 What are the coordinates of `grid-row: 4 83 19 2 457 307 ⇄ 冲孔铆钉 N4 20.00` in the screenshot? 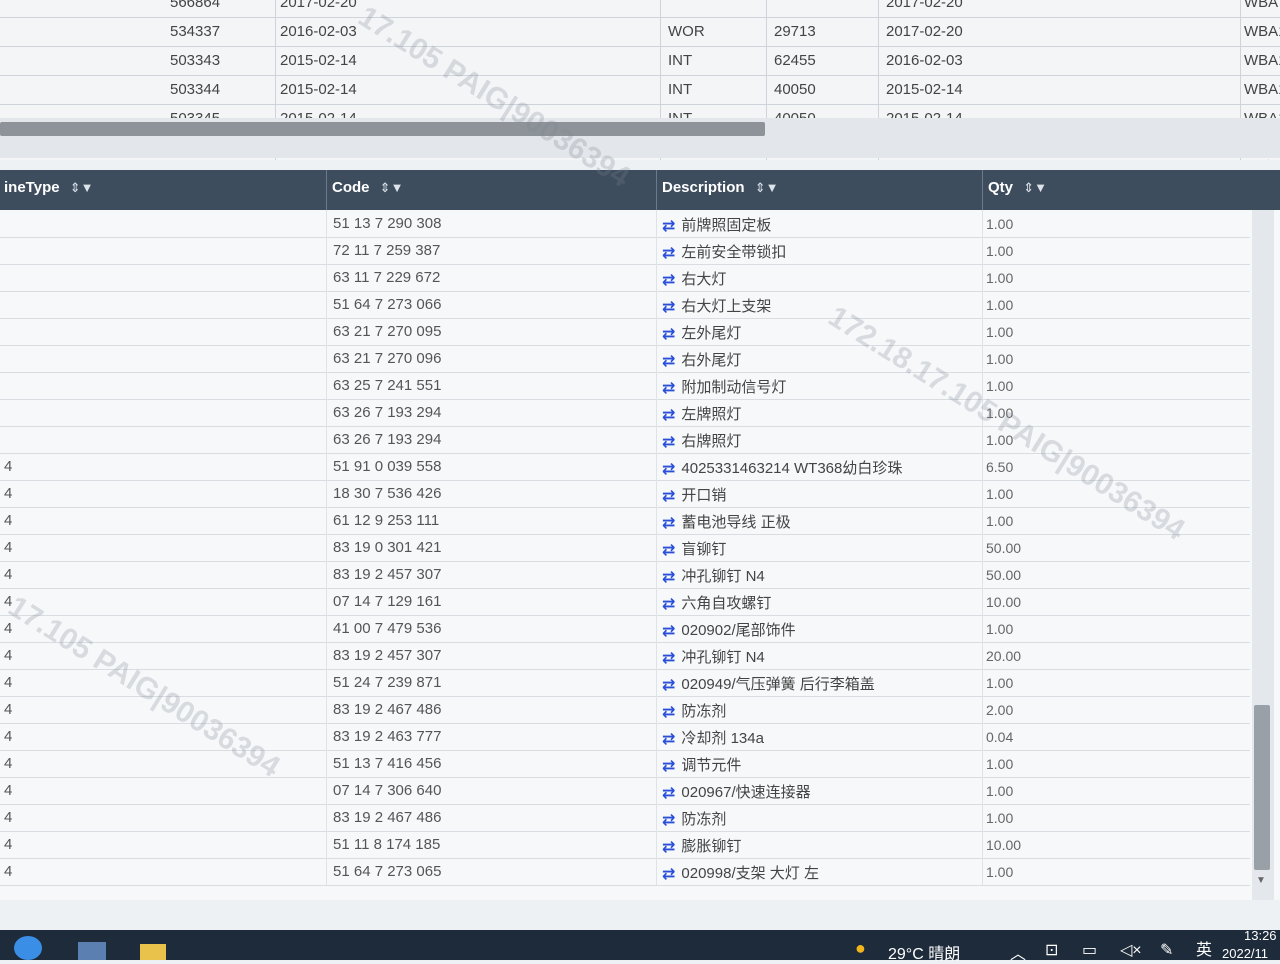 It's located at (625, 656).